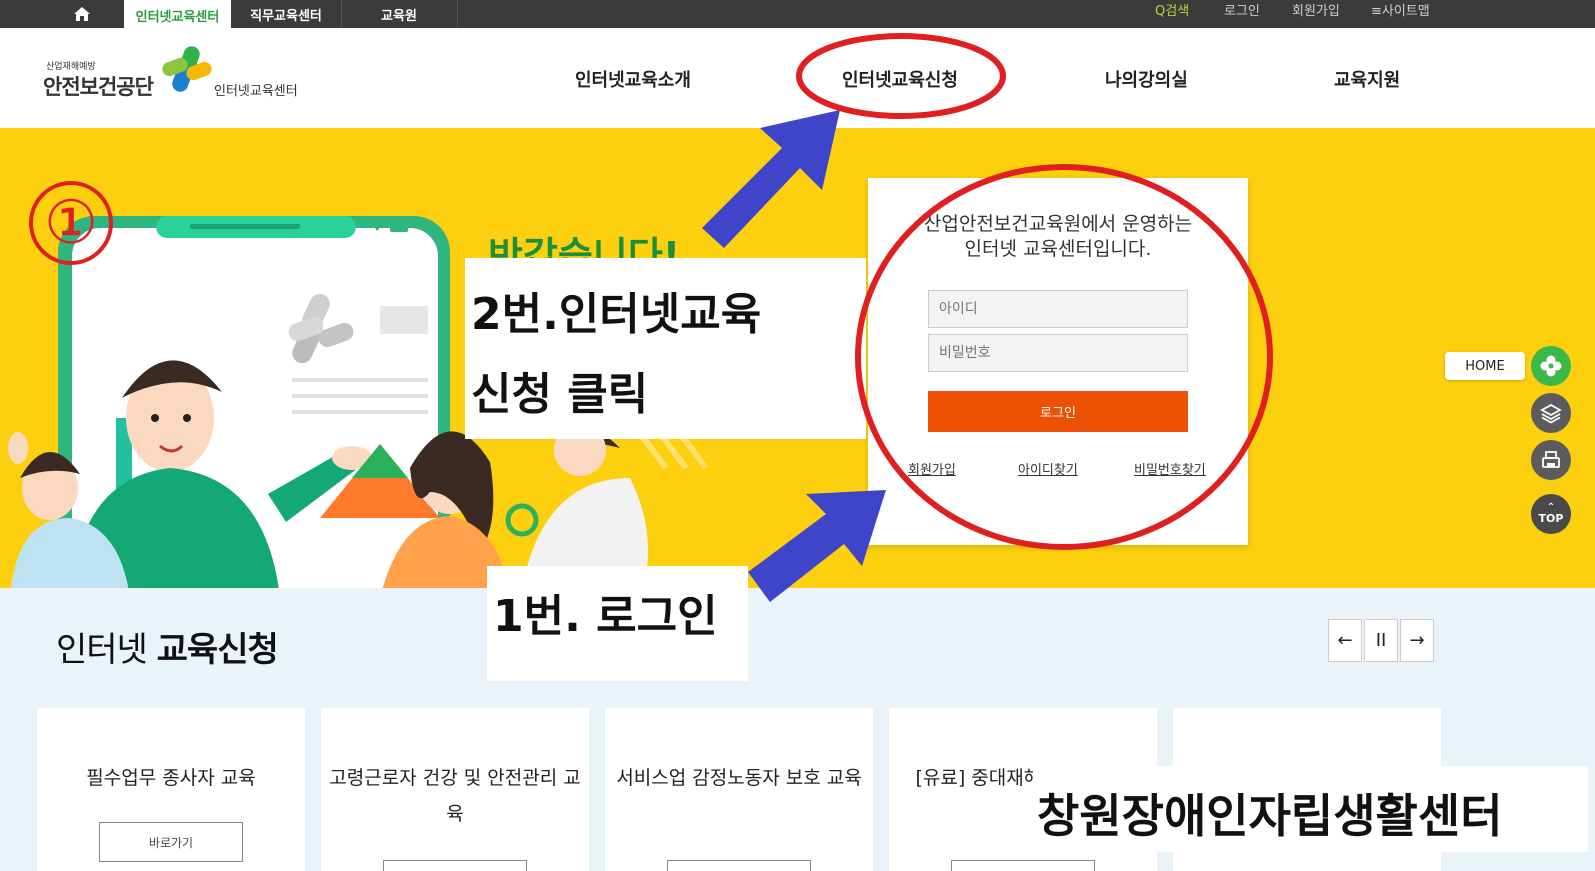 The image size is (1595, 871). I want to click on step1-annotation-box: 1번. 로그인, so click(617, 623).